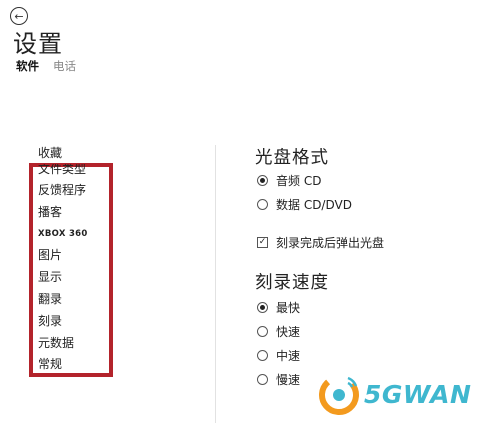  Describe the element at coordinates (78, 172) in the screenshot. I see `sidebar-item-file-types: 文件类型` at that location.